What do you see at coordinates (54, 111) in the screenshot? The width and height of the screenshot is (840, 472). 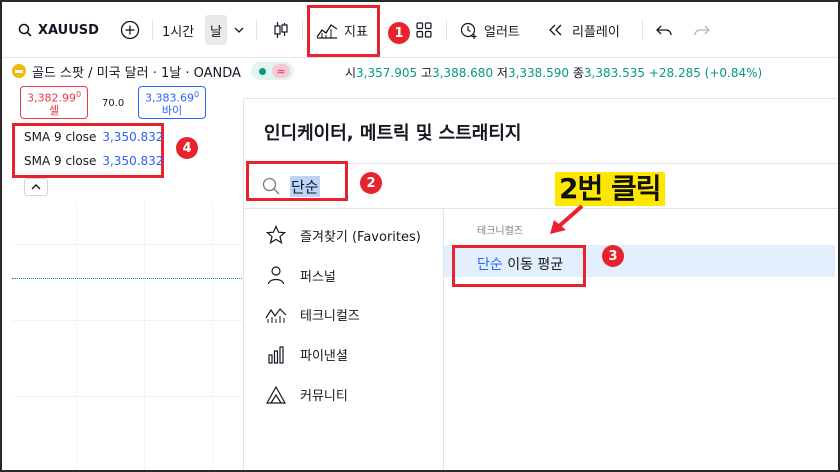 I see `sell-label: 셀` at bounding box center [54, 111].